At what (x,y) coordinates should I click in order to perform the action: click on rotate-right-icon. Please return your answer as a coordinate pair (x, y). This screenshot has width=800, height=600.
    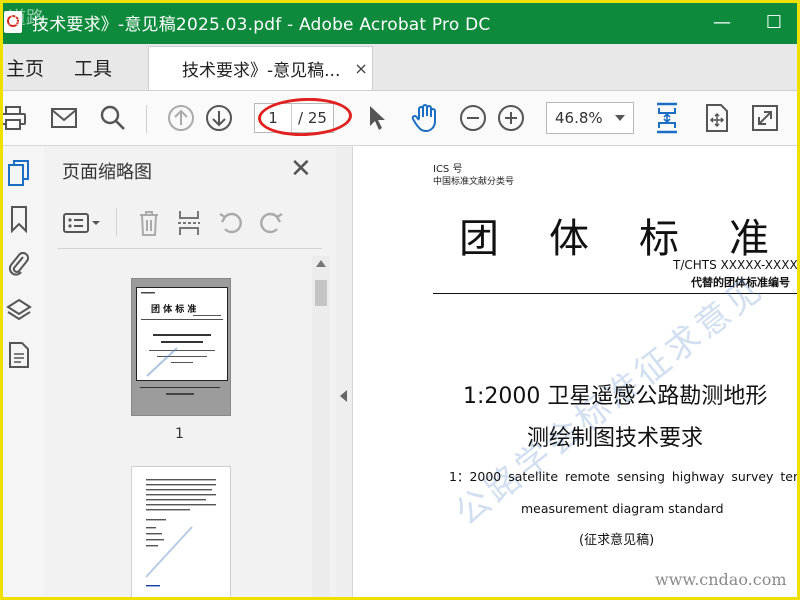
    Looking at the image, I should click on (271, 223).